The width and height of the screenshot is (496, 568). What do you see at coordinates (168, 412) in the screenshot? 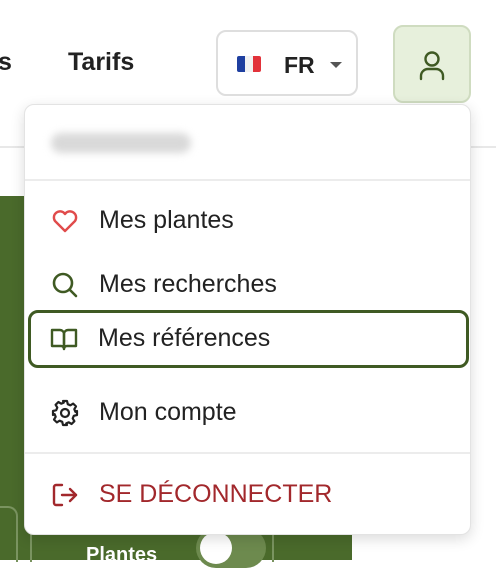
I see `menu-item-label: Mon compte` at bounding box center [168, 412].